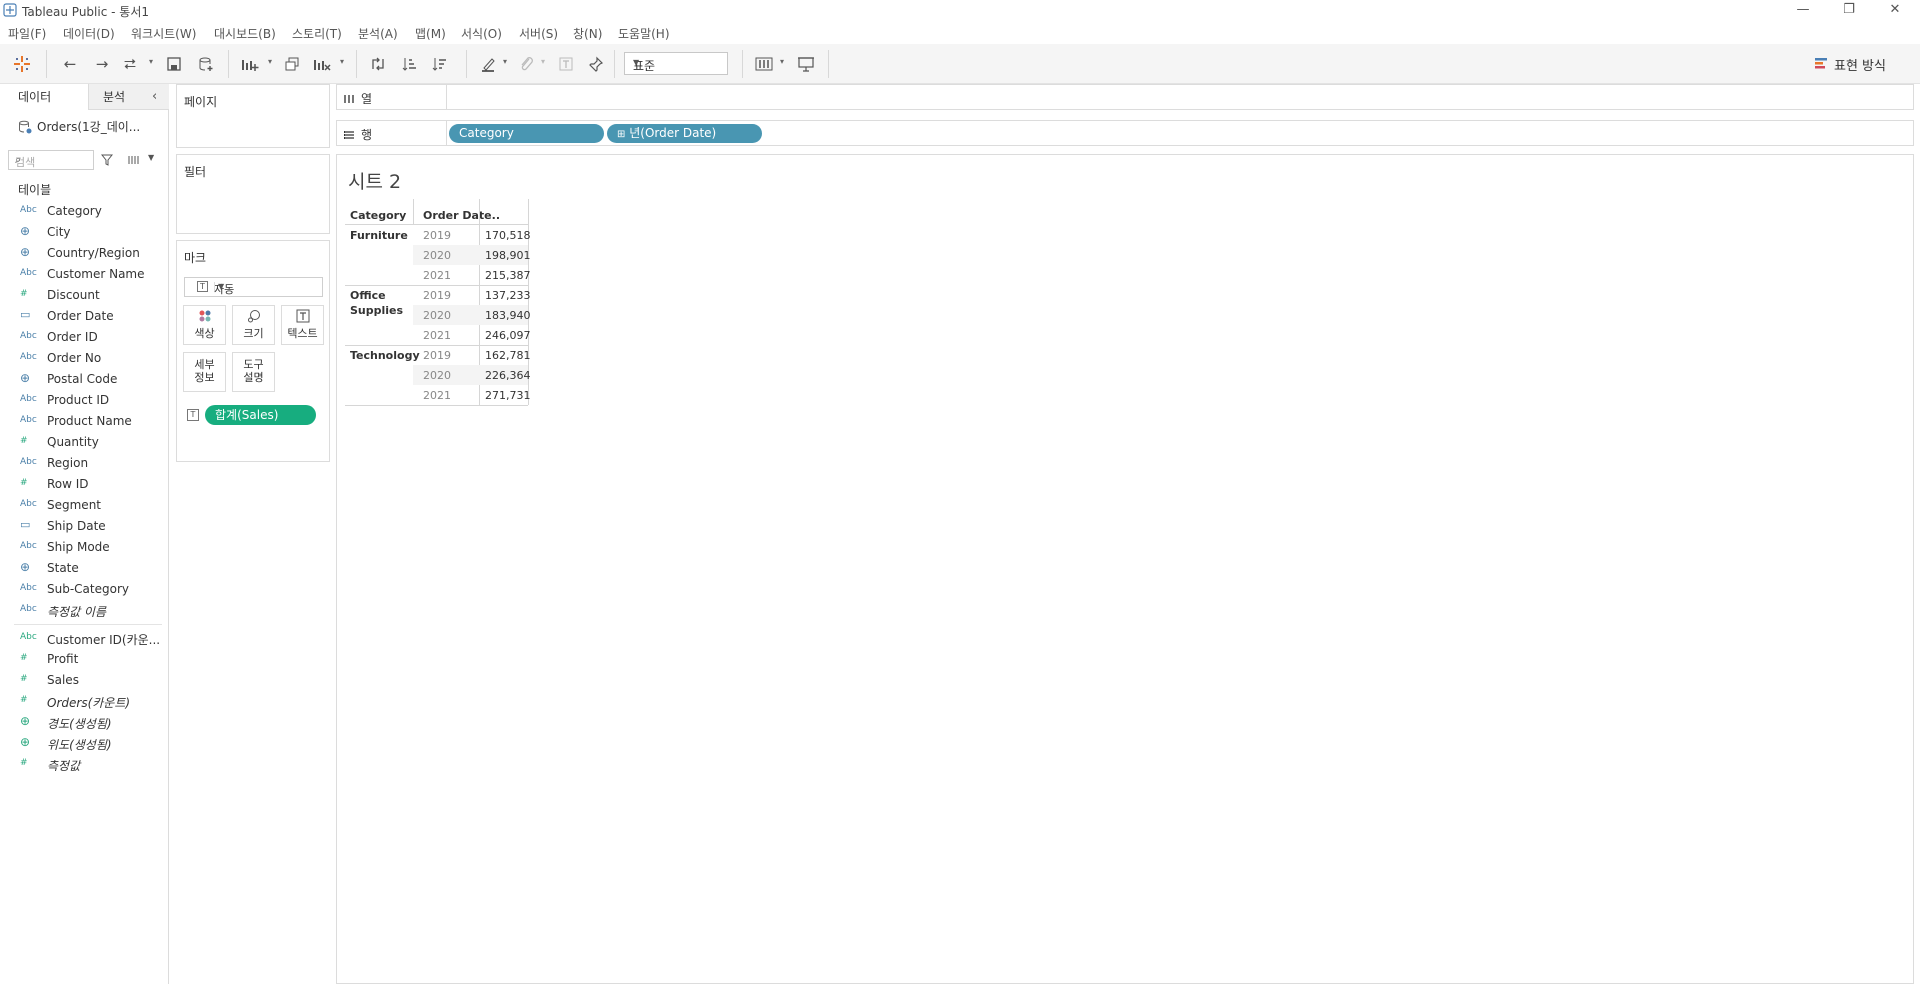 The image size is (1920, 984). Describe the element at coordinates (134, 160) in the screenshot. I see `view-options-icon` at that location.